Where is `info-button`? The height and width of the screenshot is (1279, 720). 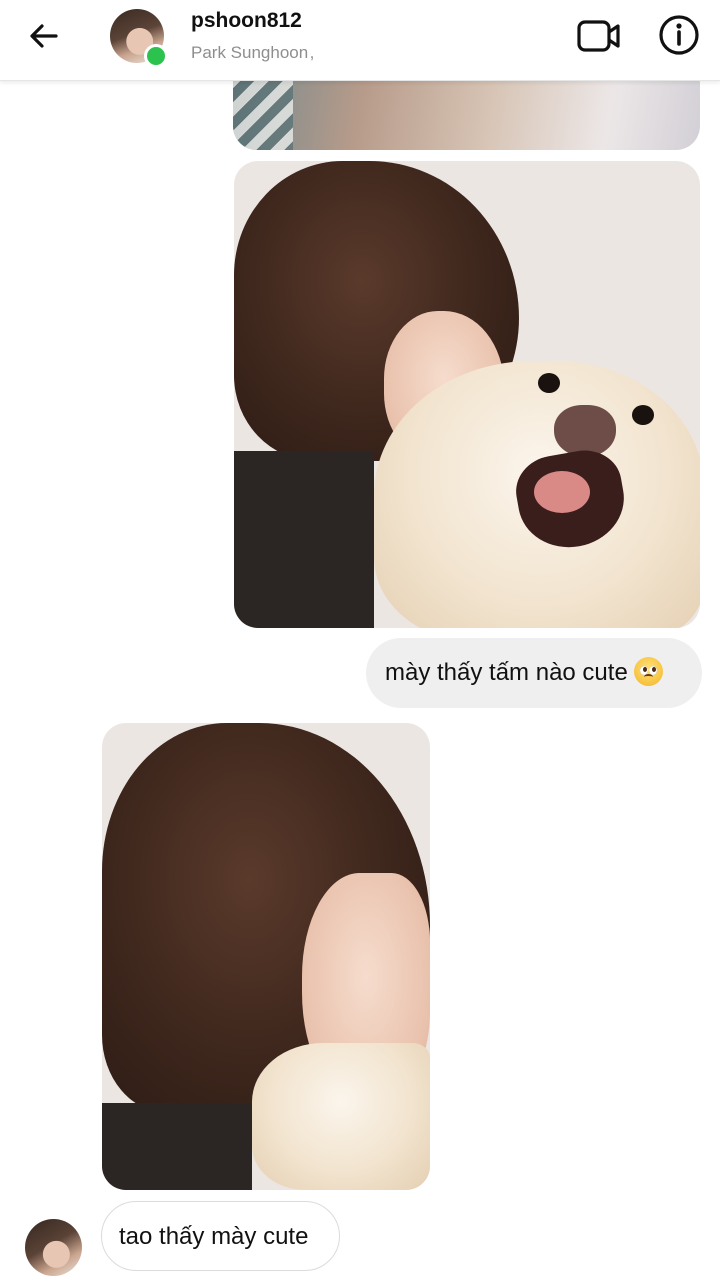 info-button is located at coordinates (679, 35).